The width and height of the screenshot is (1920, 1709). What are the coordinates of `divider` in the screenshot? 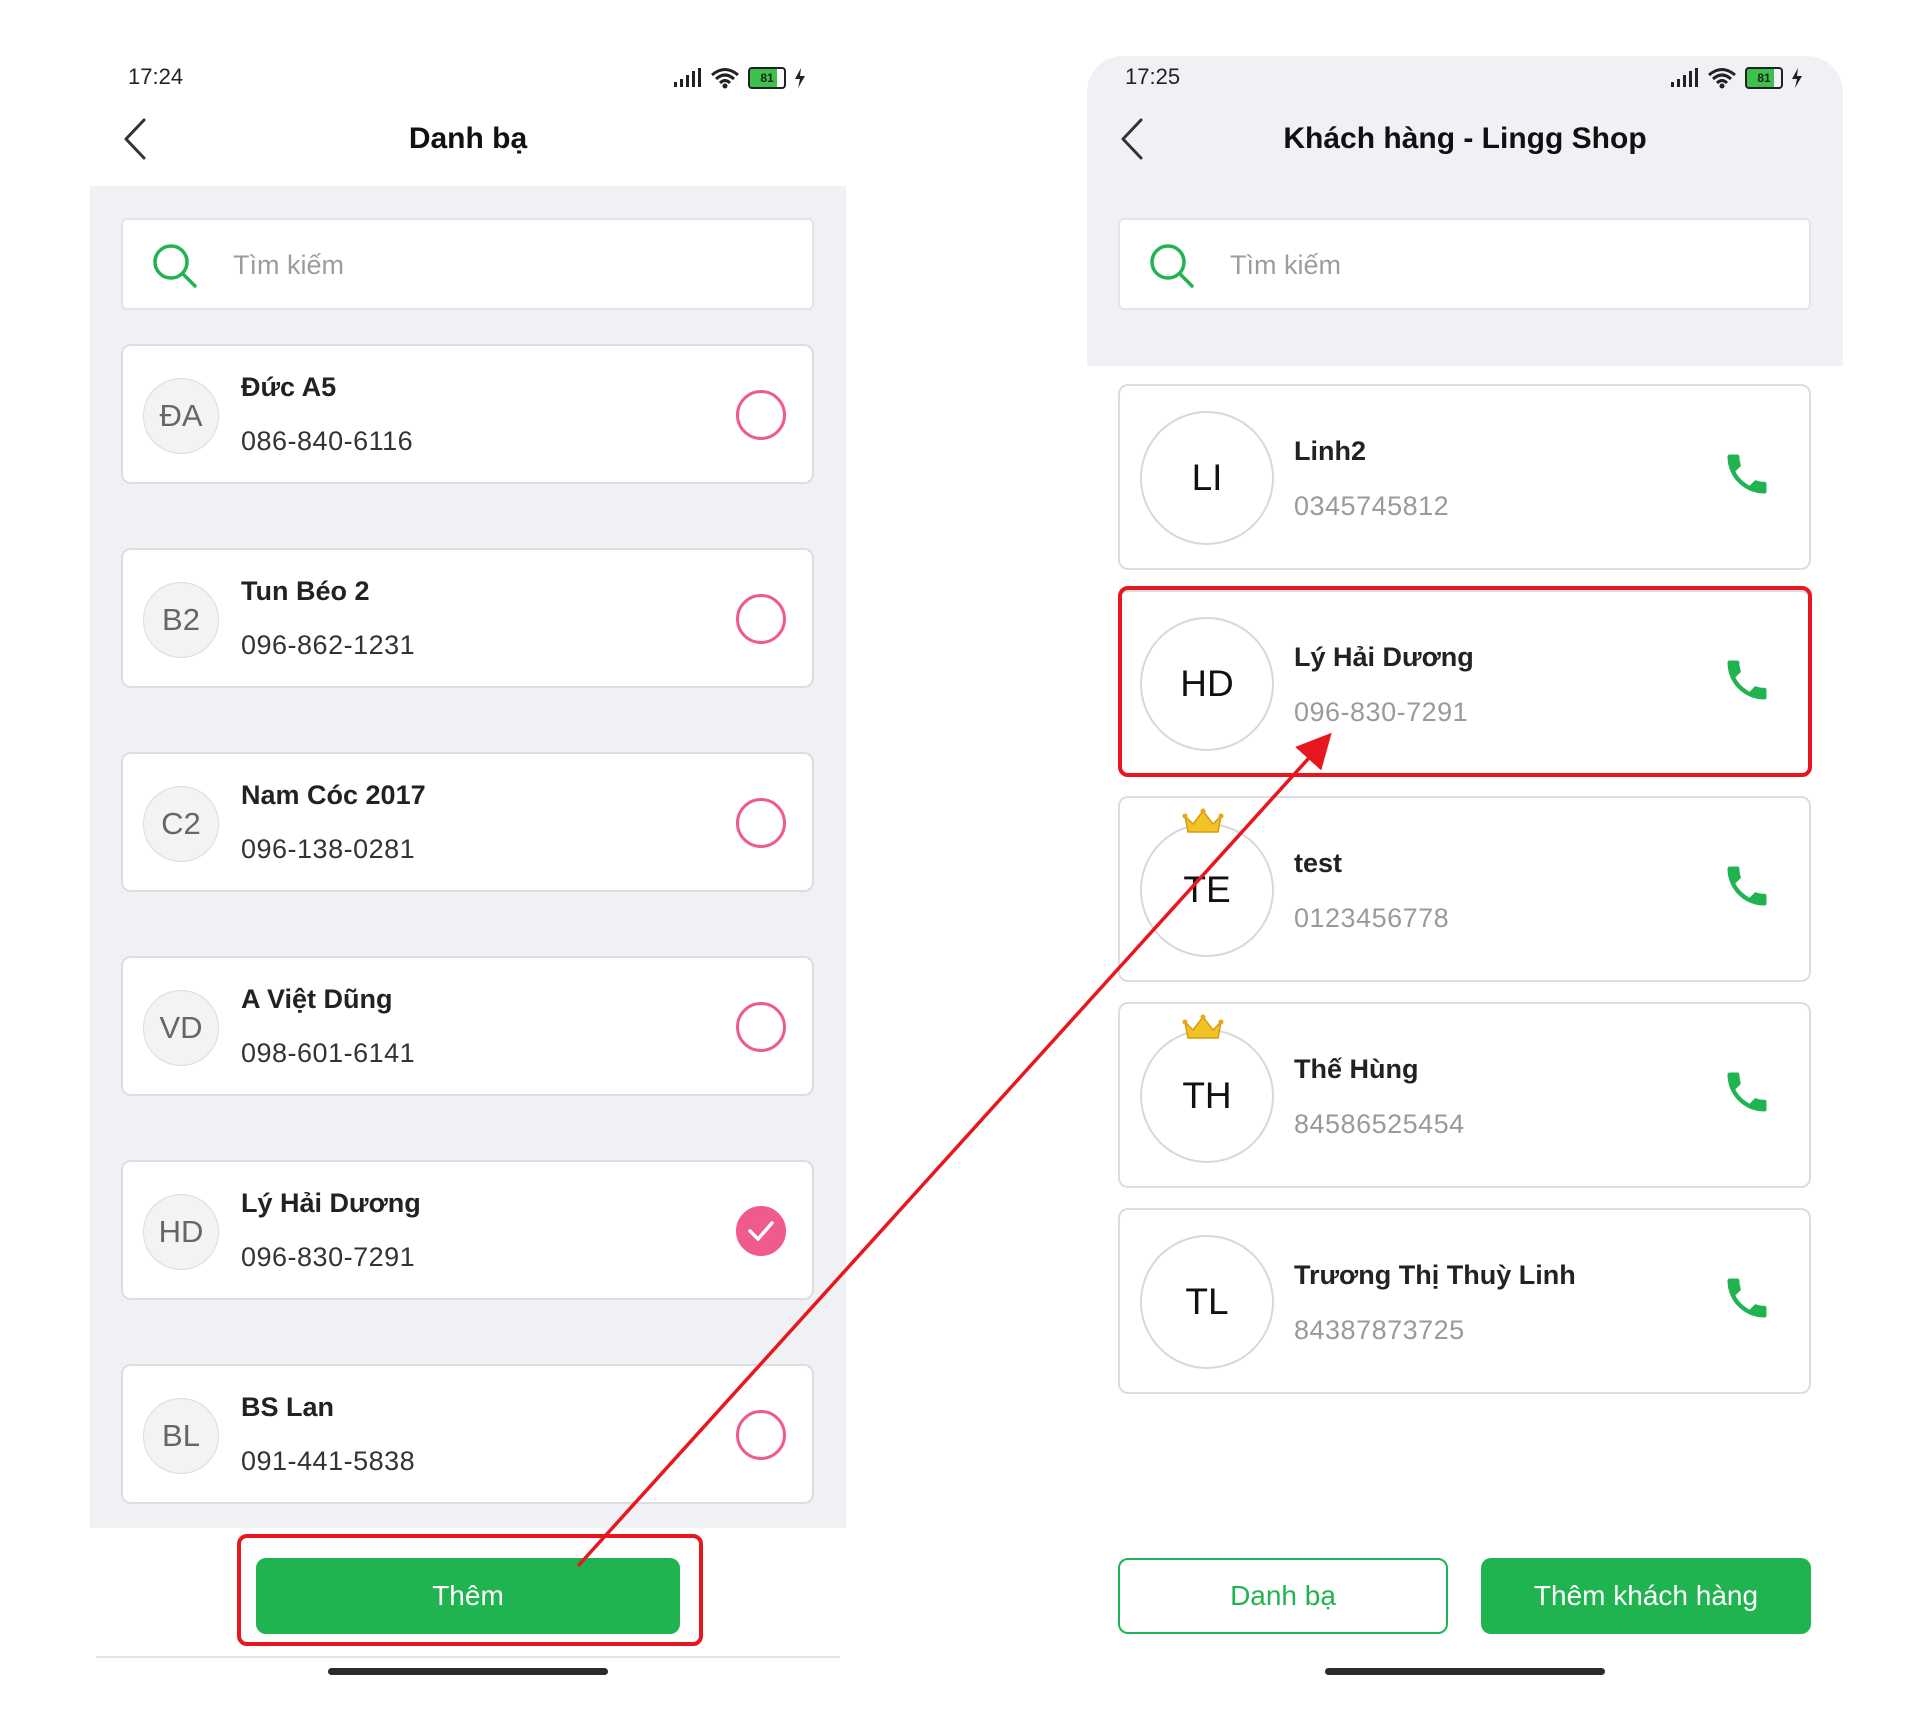 It's located at (468, 1657).